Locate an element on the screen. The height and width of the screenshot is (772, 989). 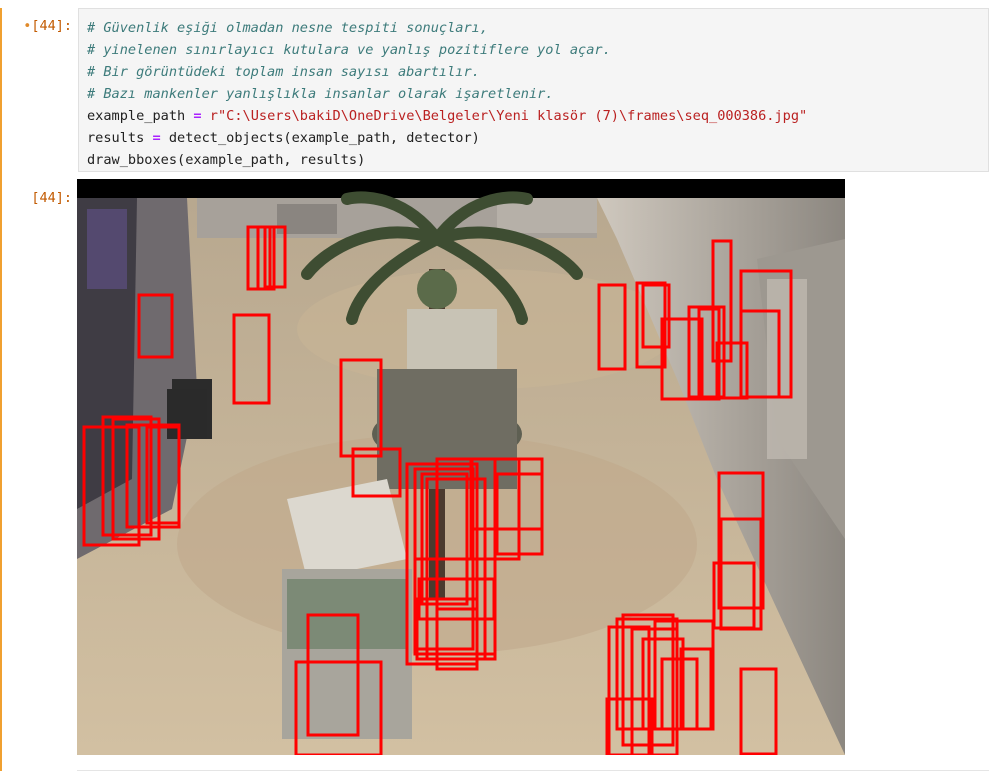
output-prompt: [44]: is located at coordinates (51, 198).